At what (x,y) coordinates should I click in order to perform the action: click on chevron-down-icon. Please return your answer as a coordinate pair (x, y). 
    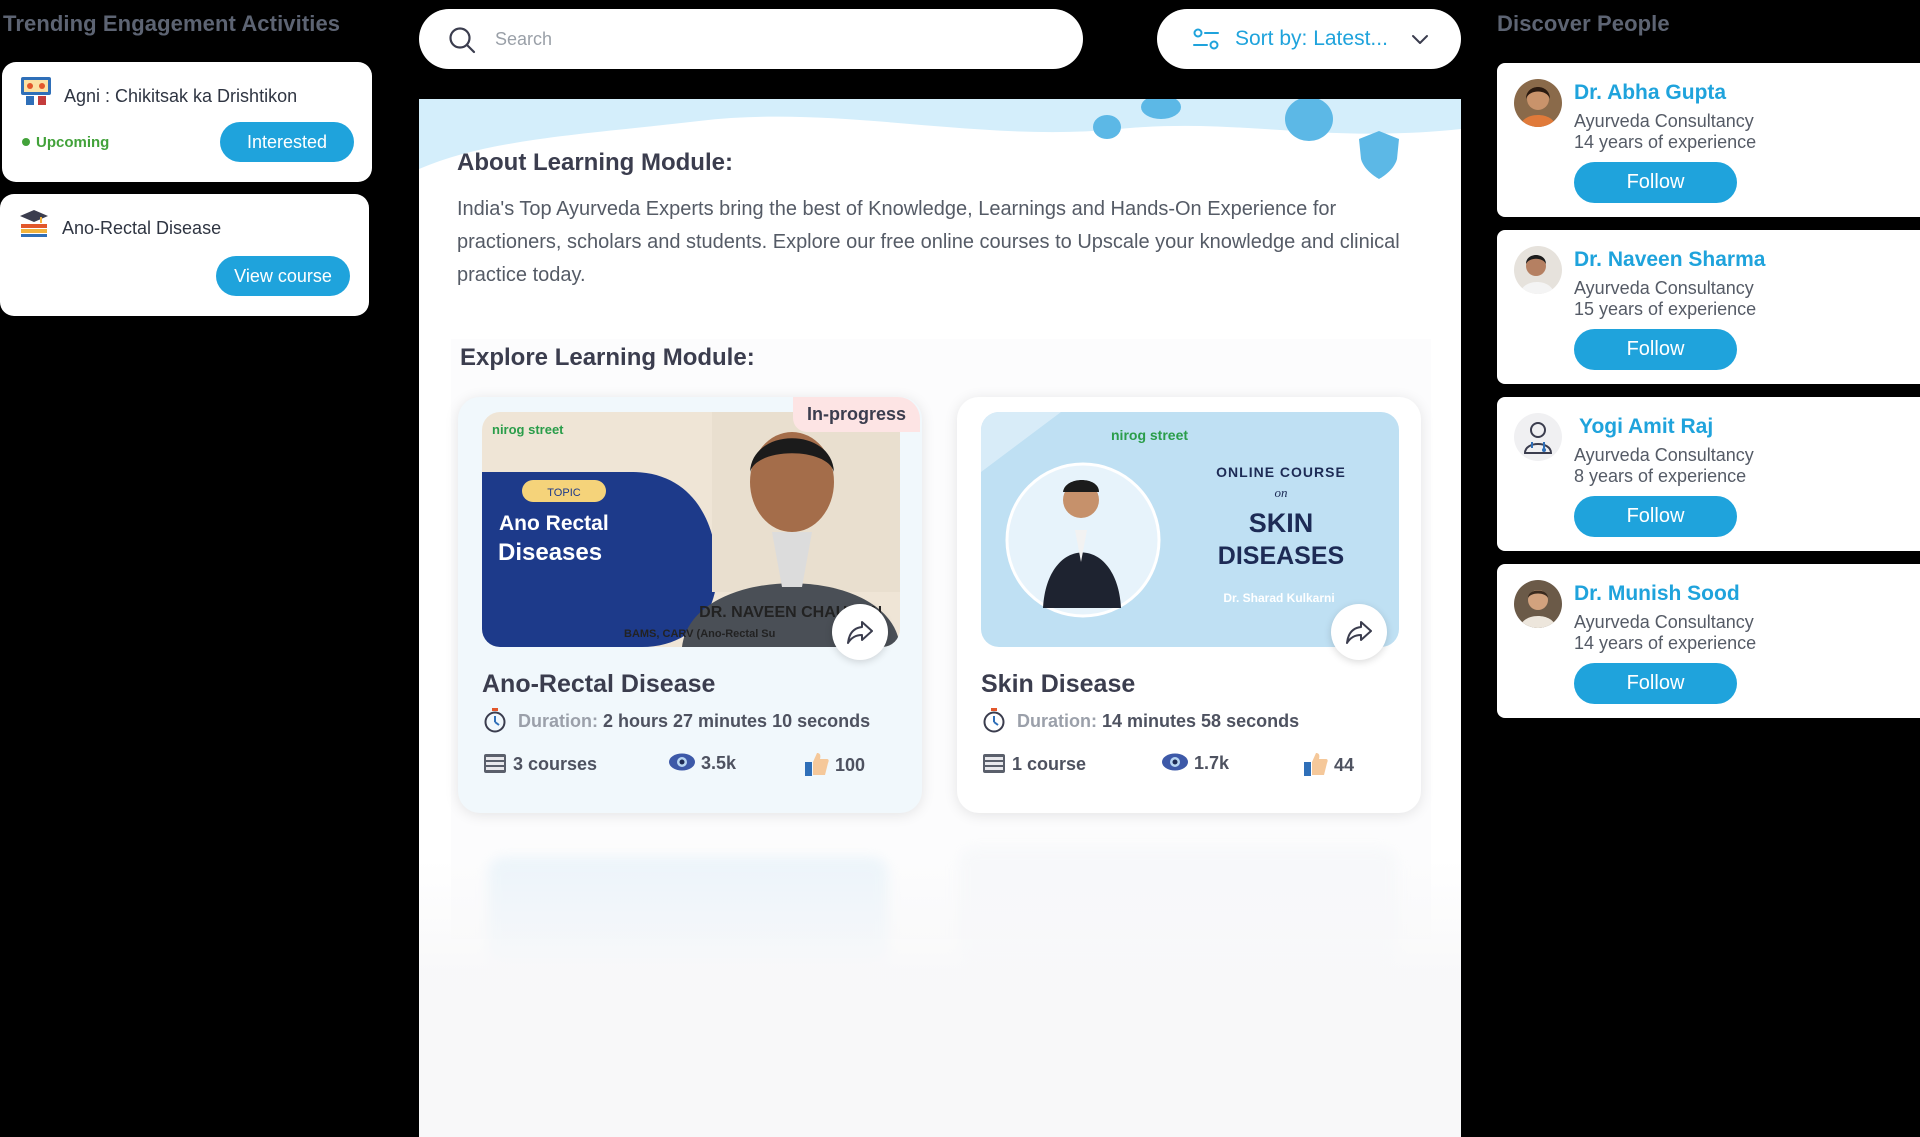
    Looking at the image, I should click on (1420, 39).